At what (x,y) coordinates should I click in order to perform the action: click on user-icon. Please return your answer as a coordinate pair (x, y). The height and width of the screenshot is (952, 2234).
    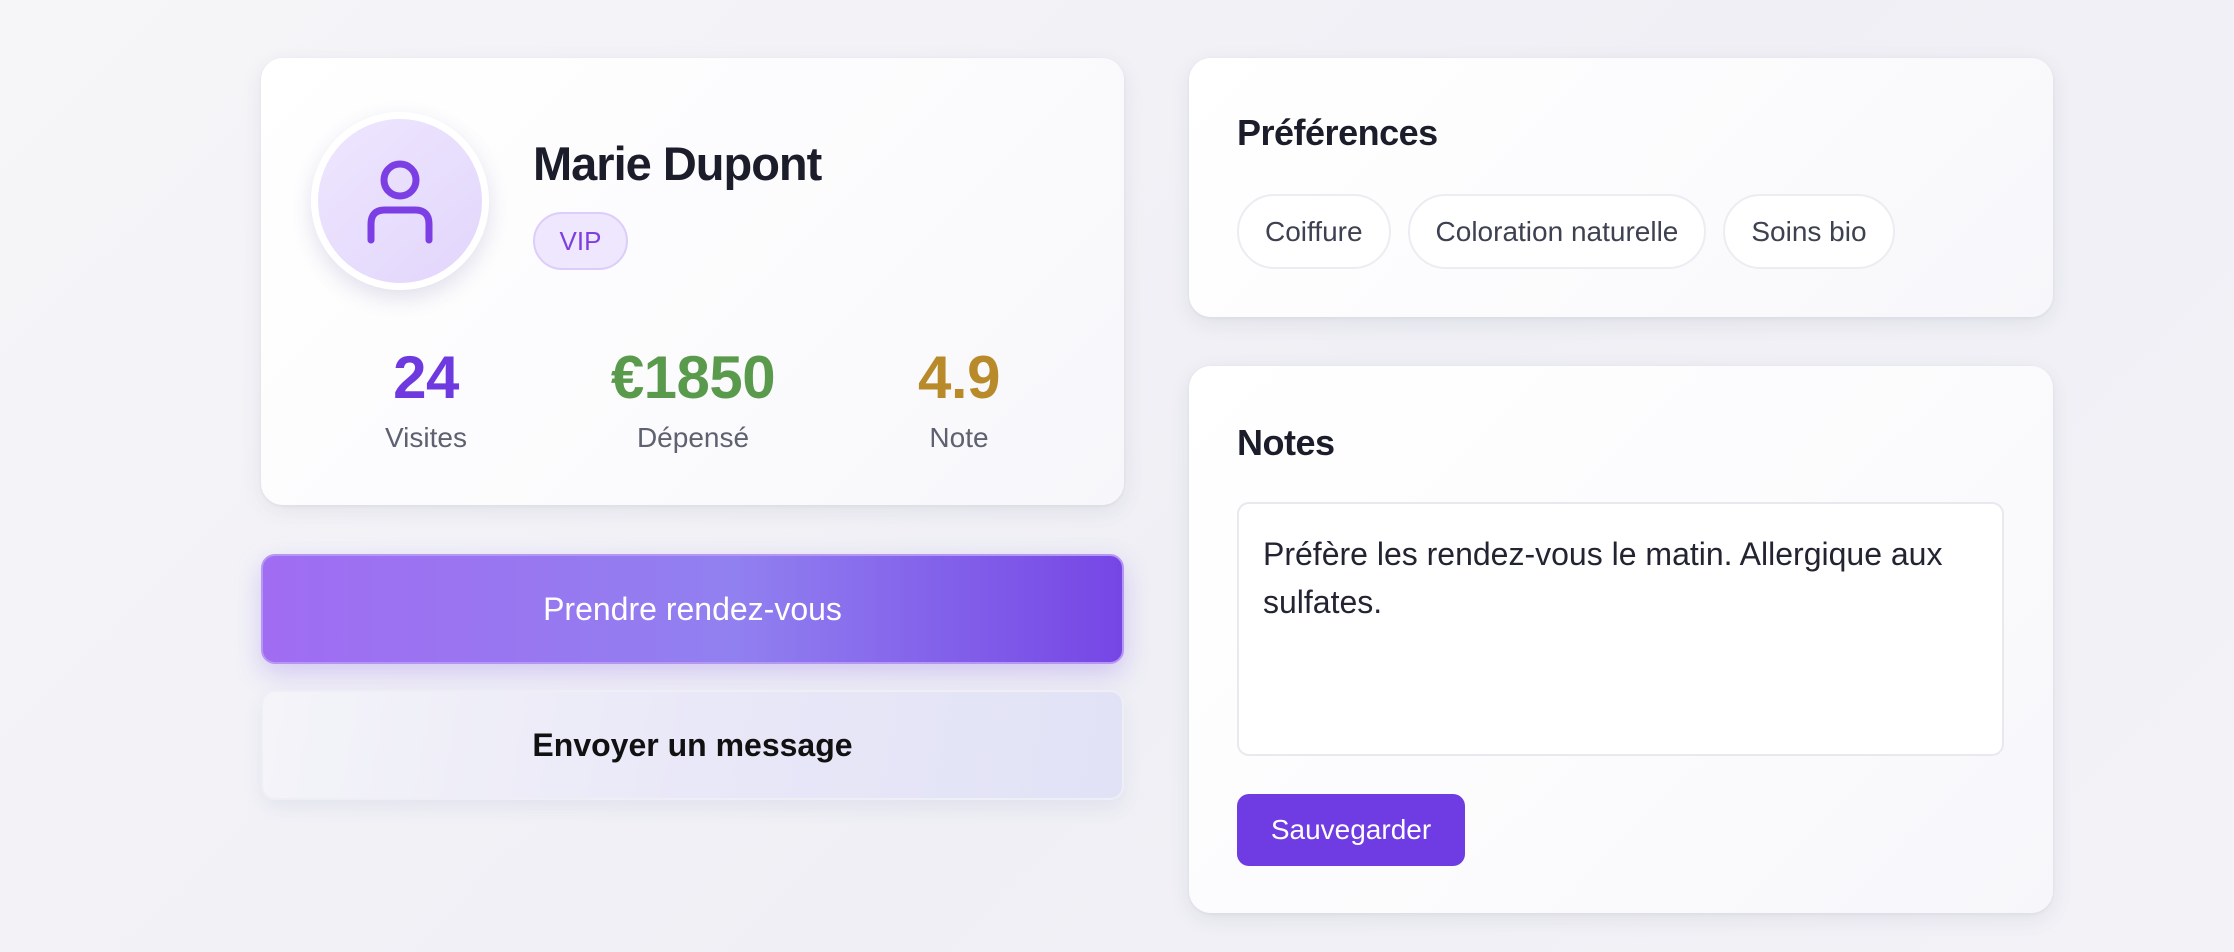
    Looking at the image, I should click on (400, 202).